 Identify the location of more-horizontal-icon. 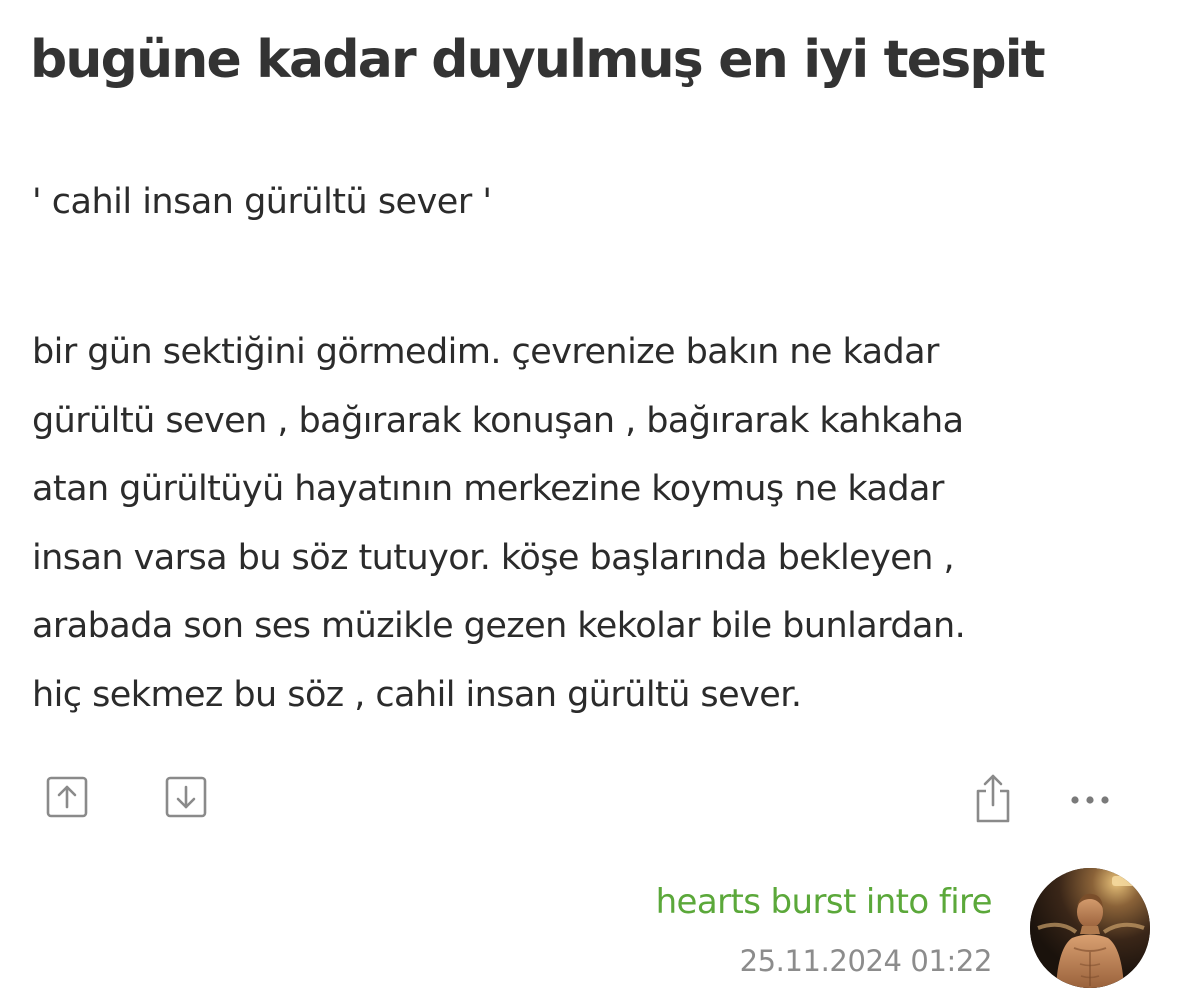
(1090, 800).